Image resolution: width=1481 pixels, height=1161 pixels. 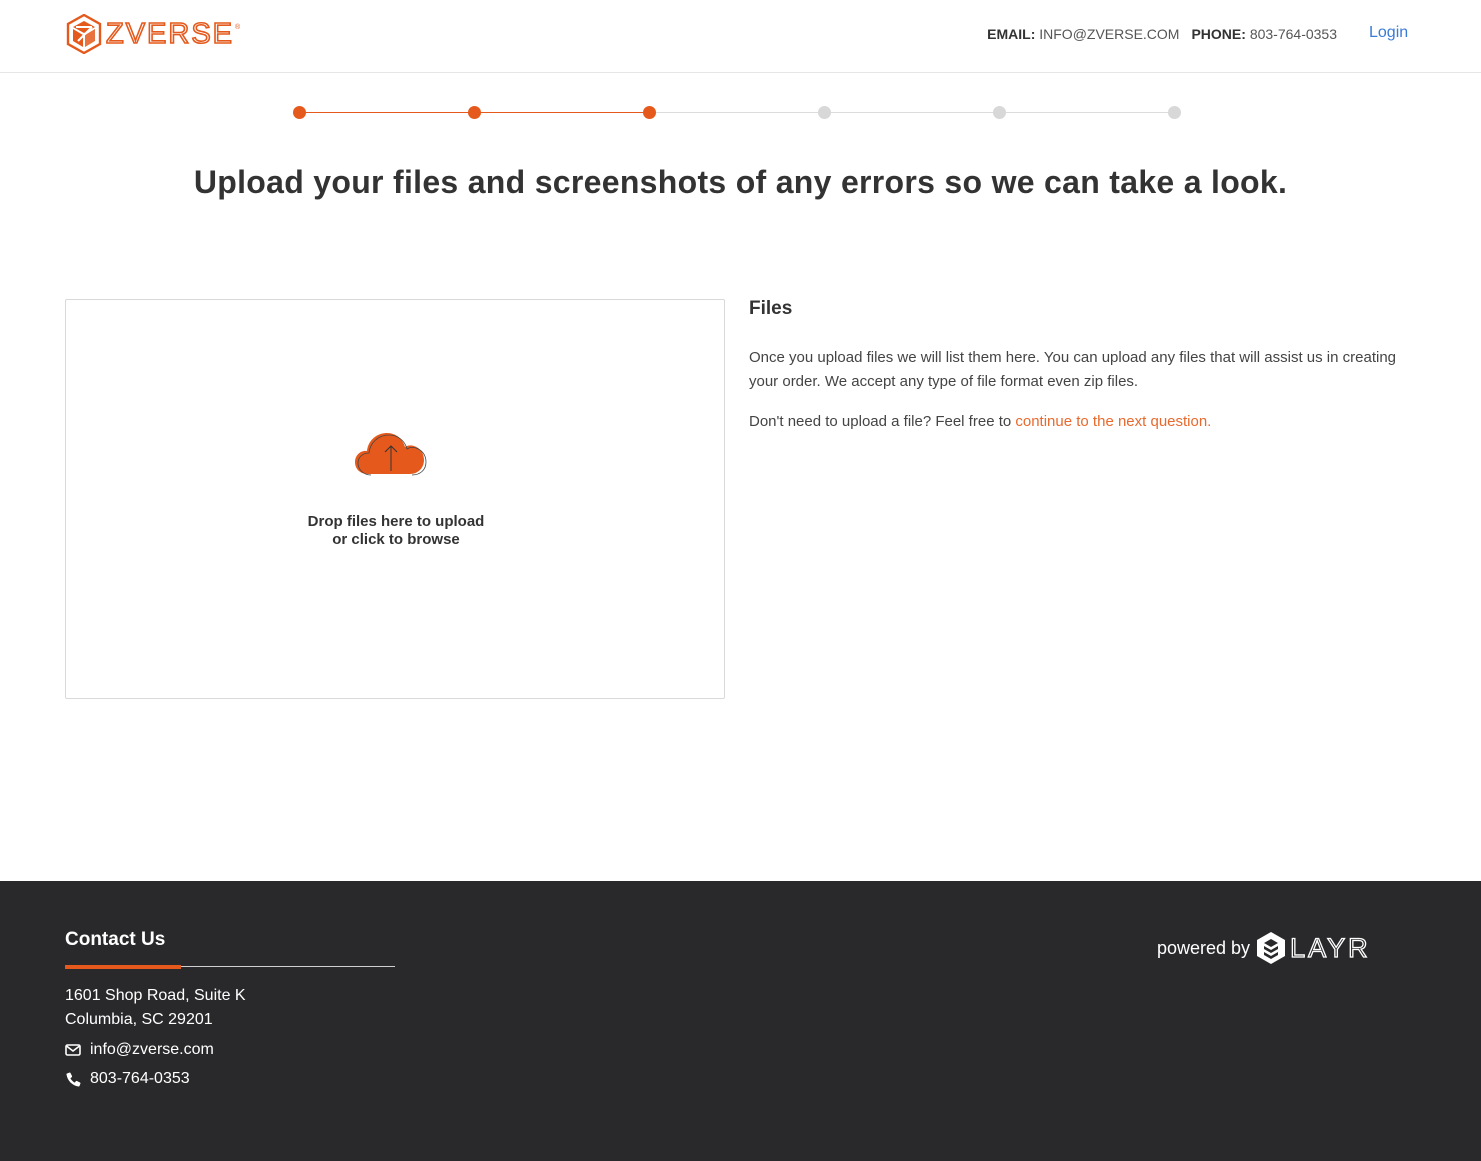 What do you see at coordinates (1218, 34) in the screenshot?
I see `phone-label: PHONE:` at bounding box center [1218, 34].